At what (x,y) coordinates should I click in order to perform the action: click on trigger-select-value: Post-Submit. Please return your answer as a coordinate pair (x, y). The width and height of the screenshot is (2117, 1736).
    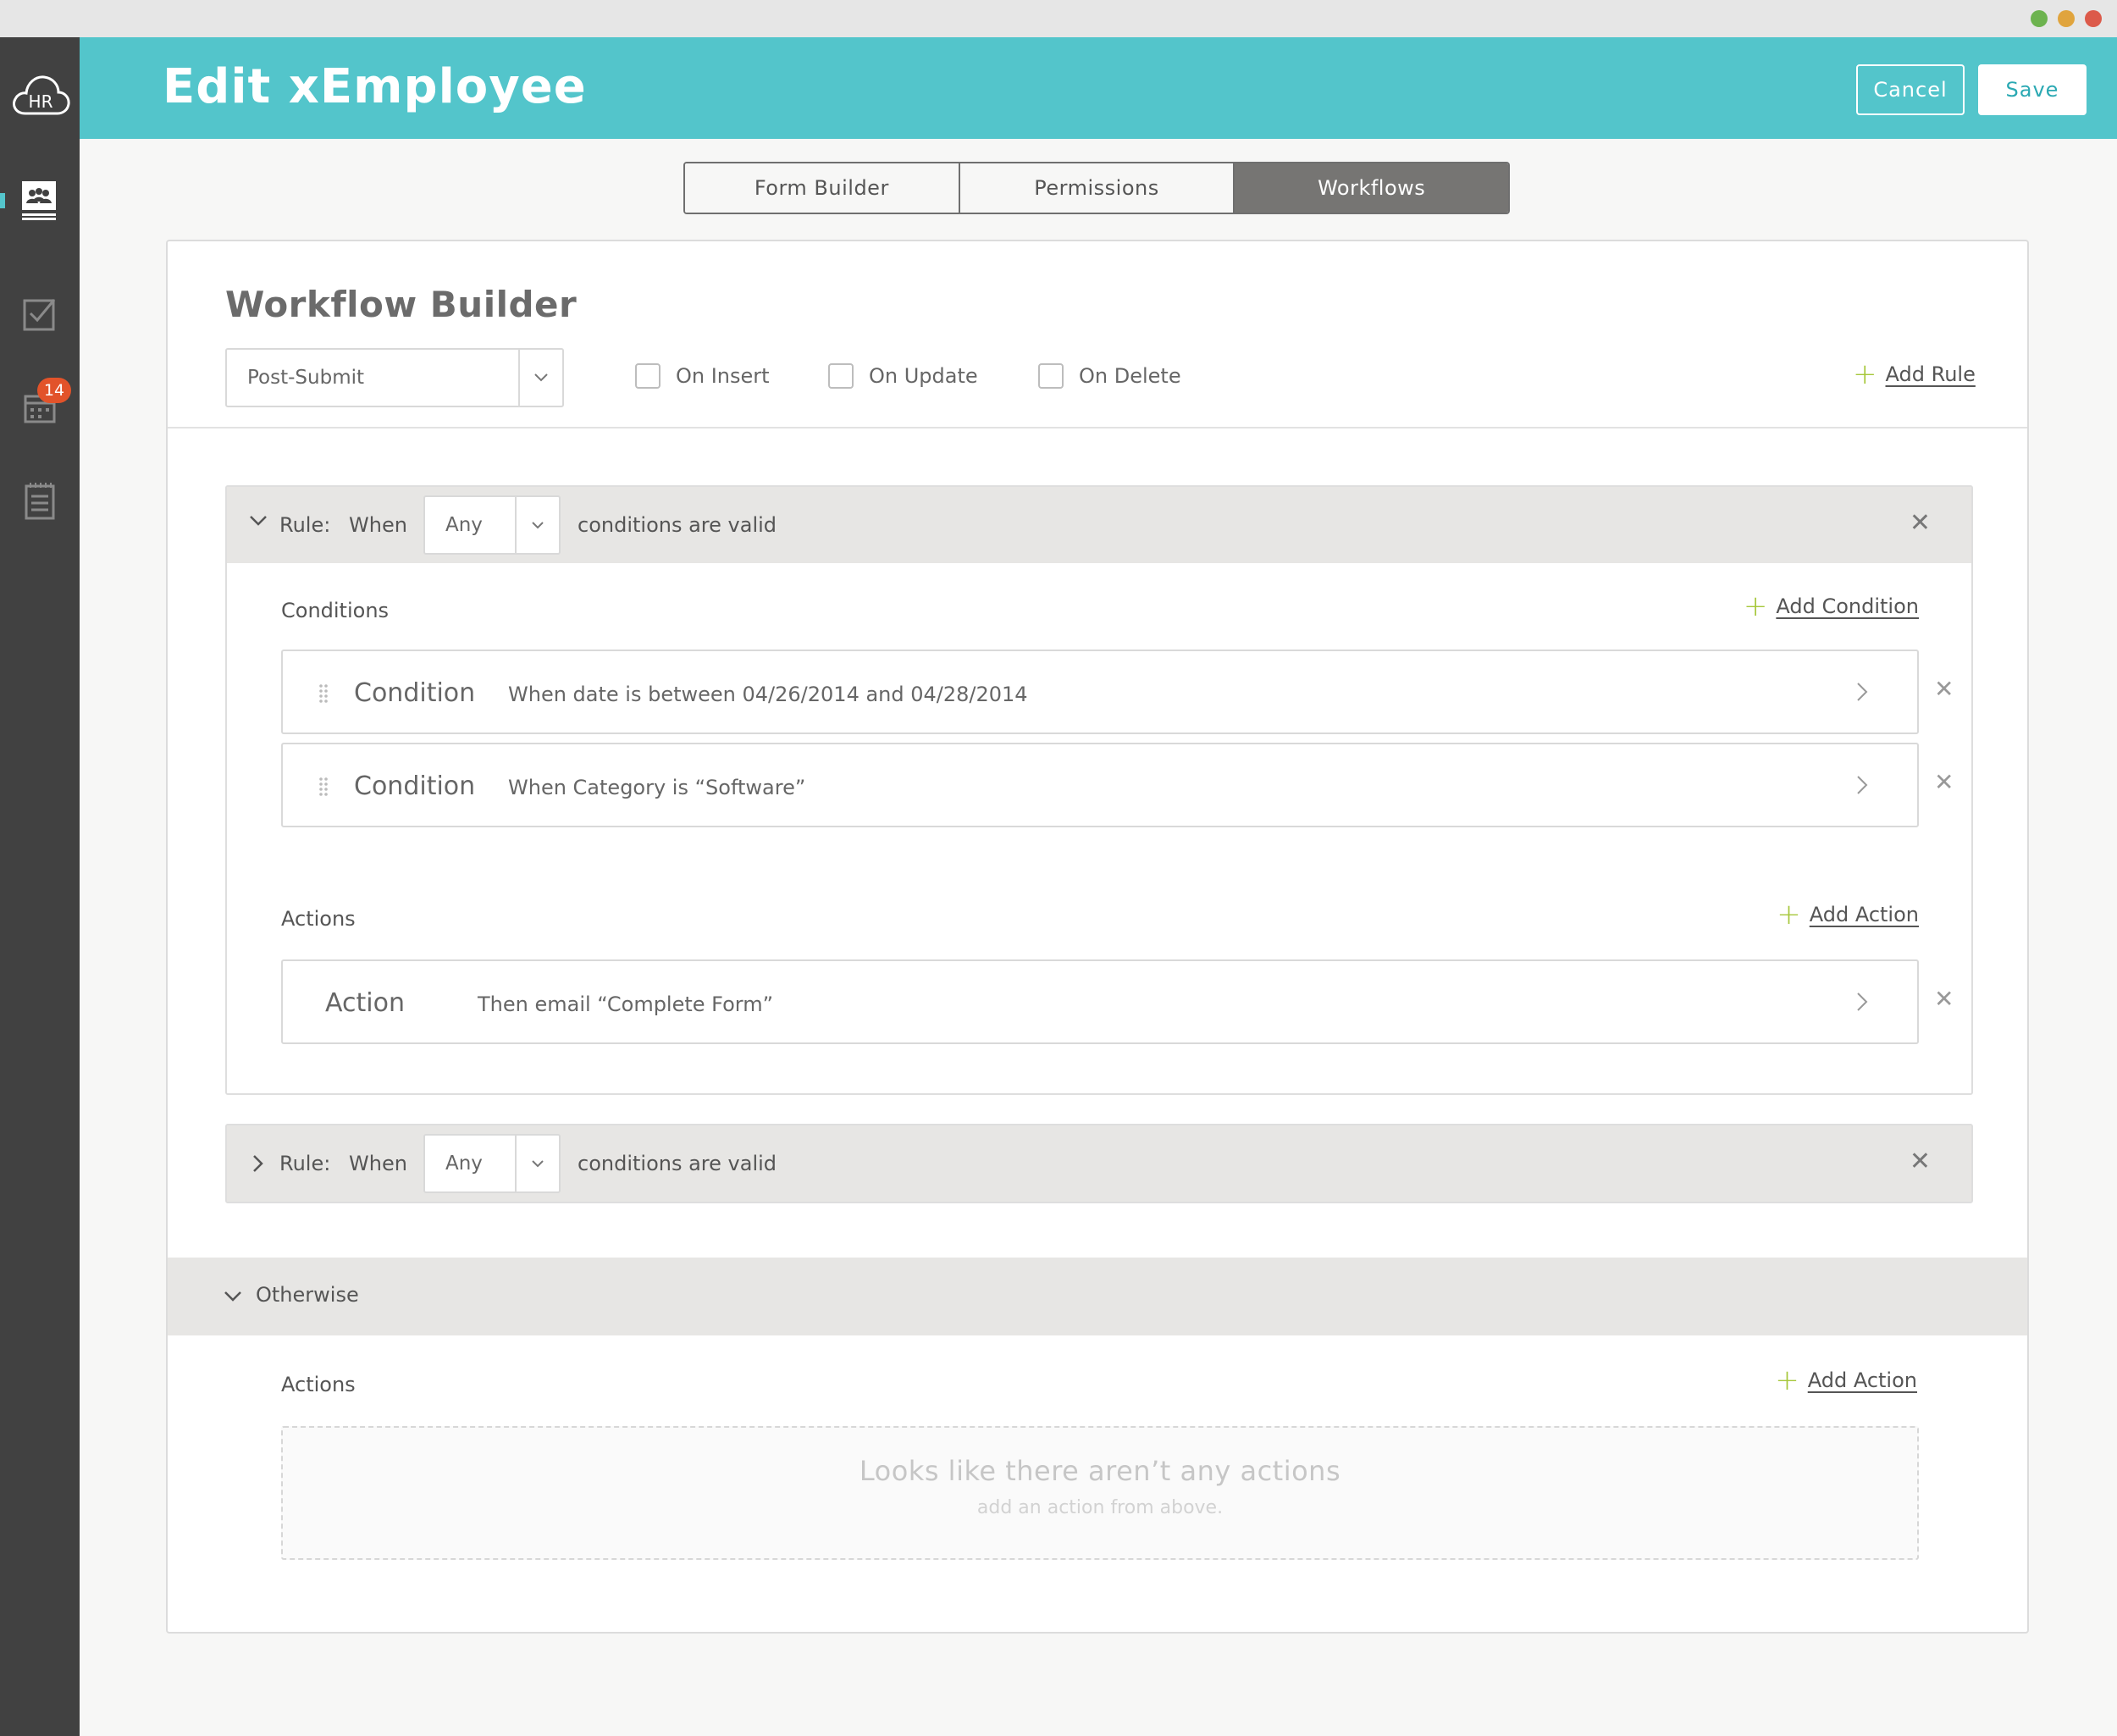
    Looking at the image, I should click on (306, 378).